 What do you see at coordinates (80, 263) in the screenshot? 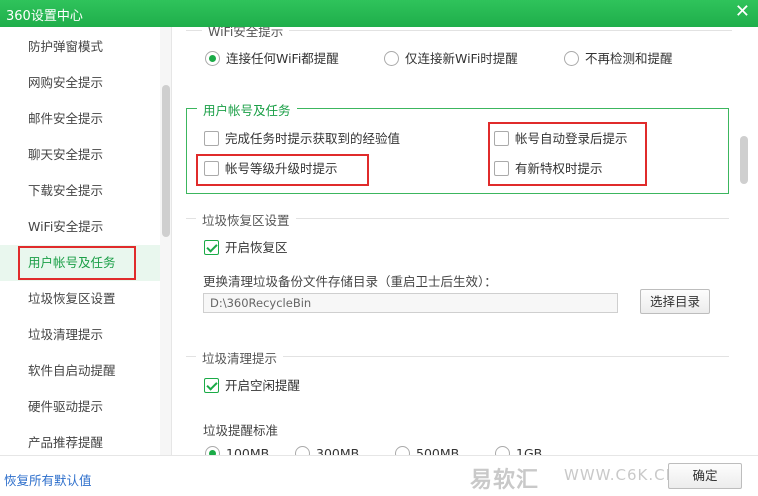
I see `sidebar-item-account: 用户帐号及任务` at bounding box center [80, 263].